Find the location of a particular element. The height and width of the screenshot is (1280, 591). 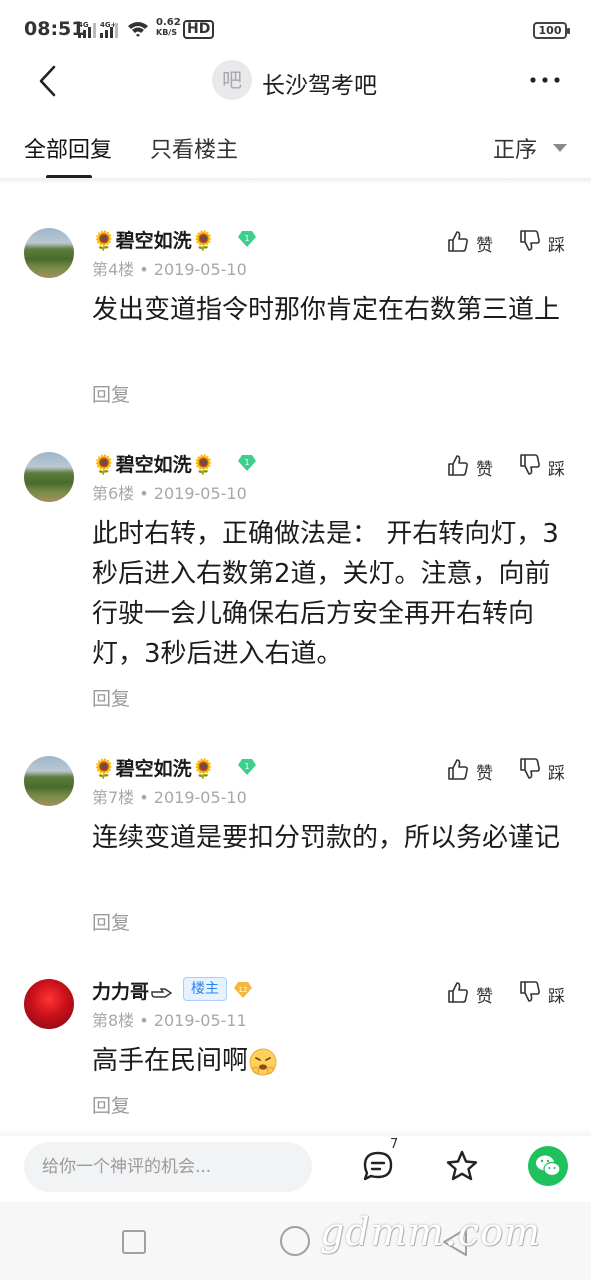

post-content: 高手在民间啊 is located at coordinates (327, 1061).